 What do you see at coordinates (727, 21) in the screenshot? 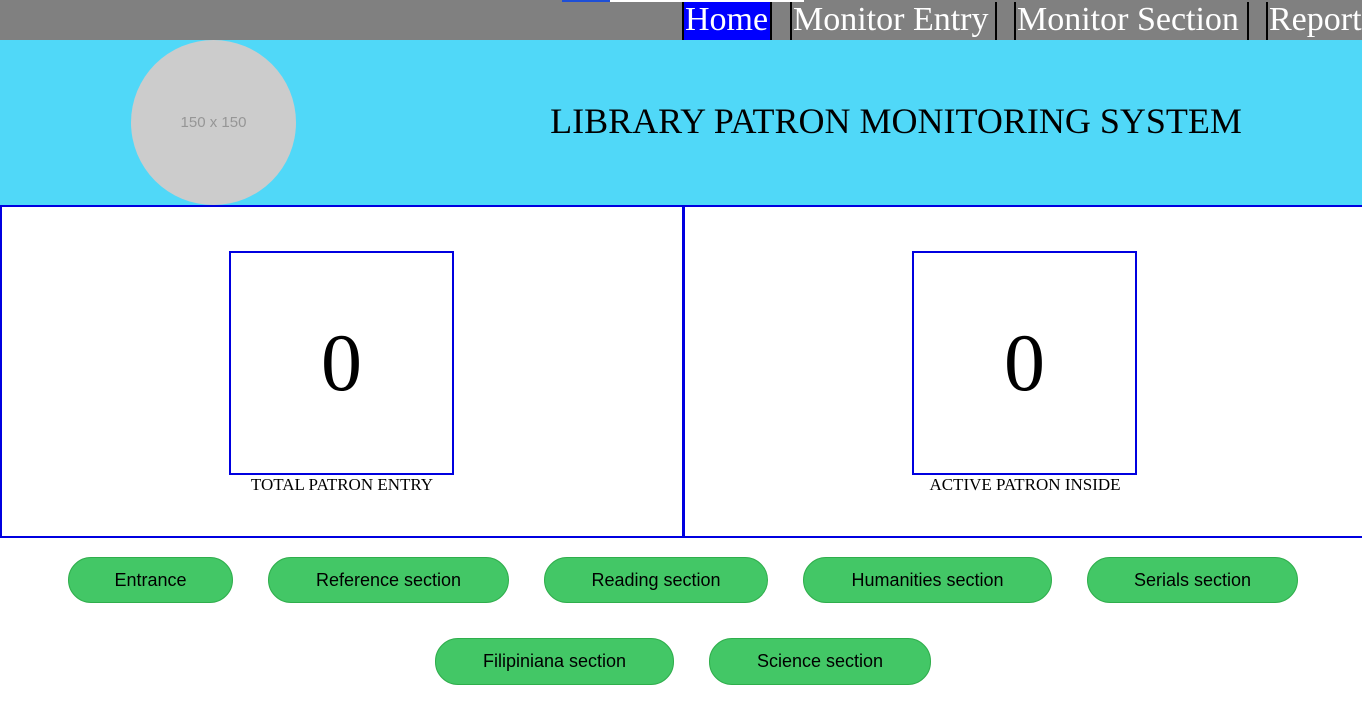
I see `nav-home: Home` at bounding box center [727, 21].